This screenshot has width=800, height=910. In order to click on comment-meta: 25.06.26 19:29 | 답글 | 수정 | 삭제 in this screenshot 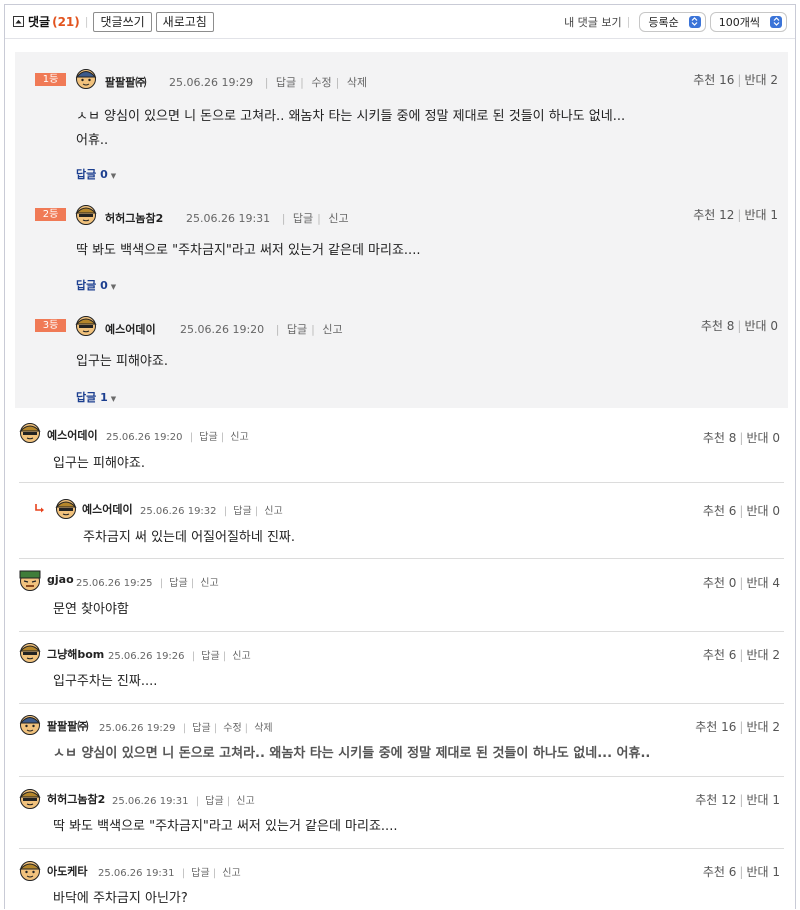, I will do `click(268, 82)`.